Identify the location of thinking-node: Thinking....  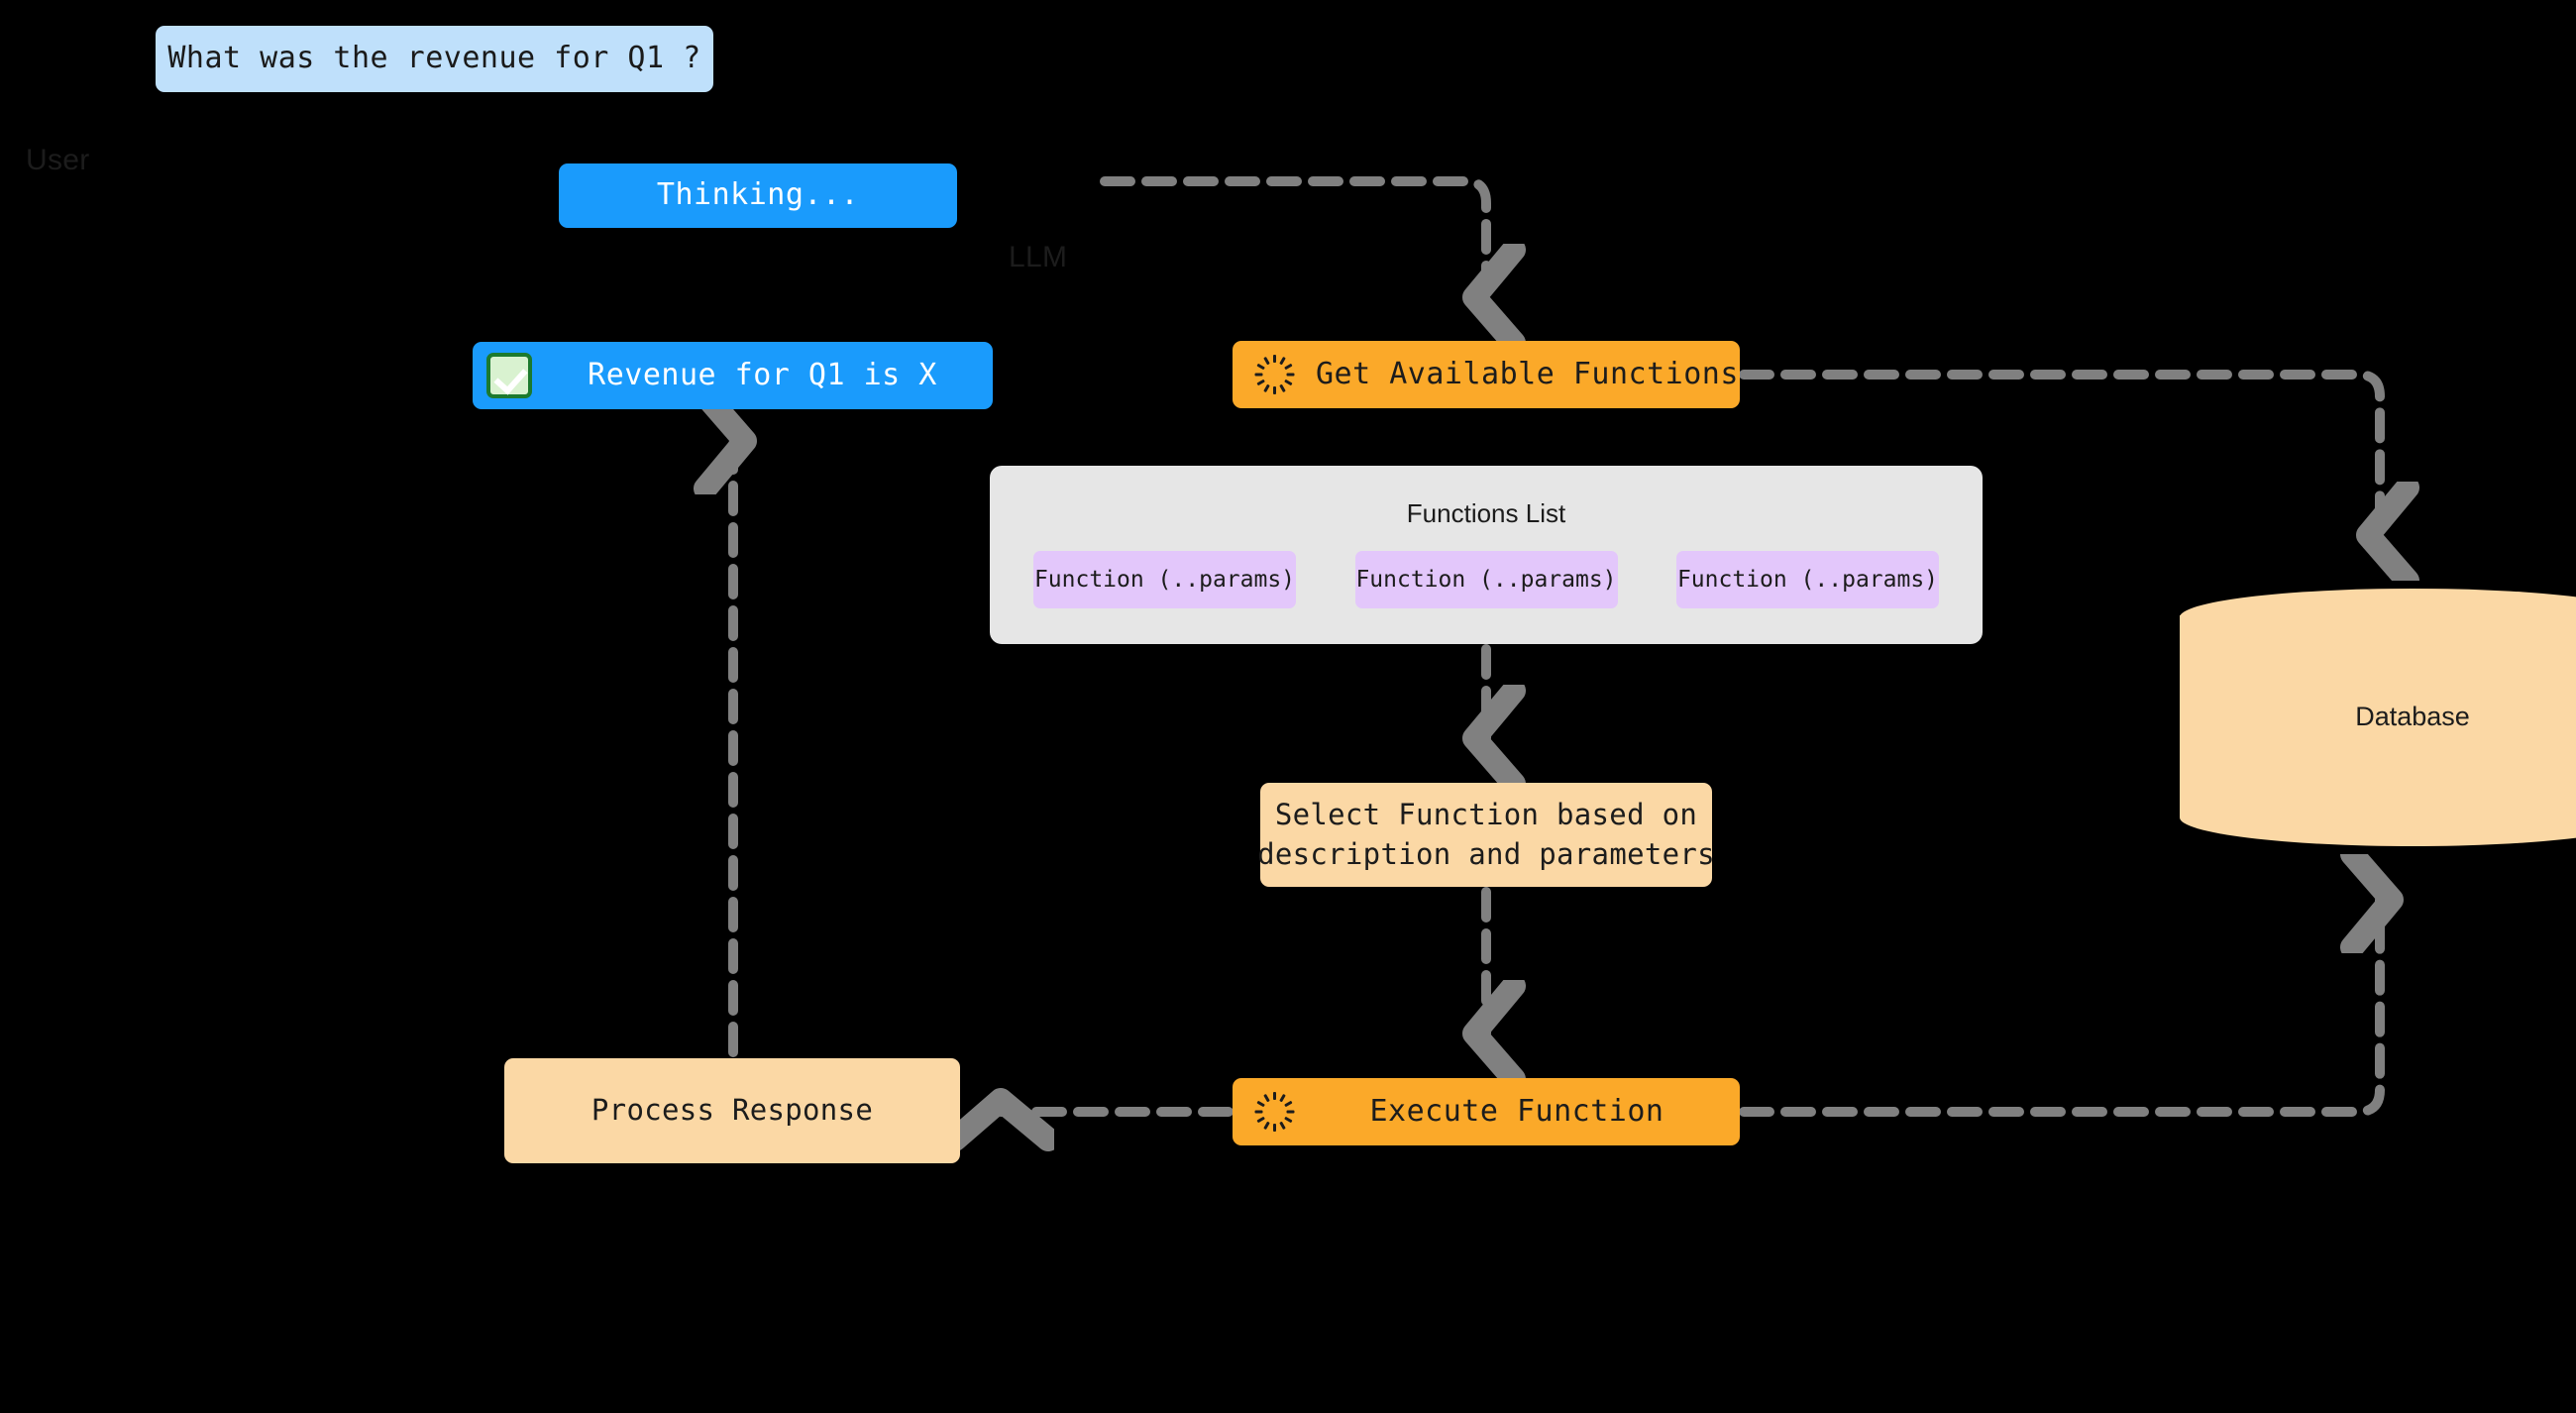
(758, 195).